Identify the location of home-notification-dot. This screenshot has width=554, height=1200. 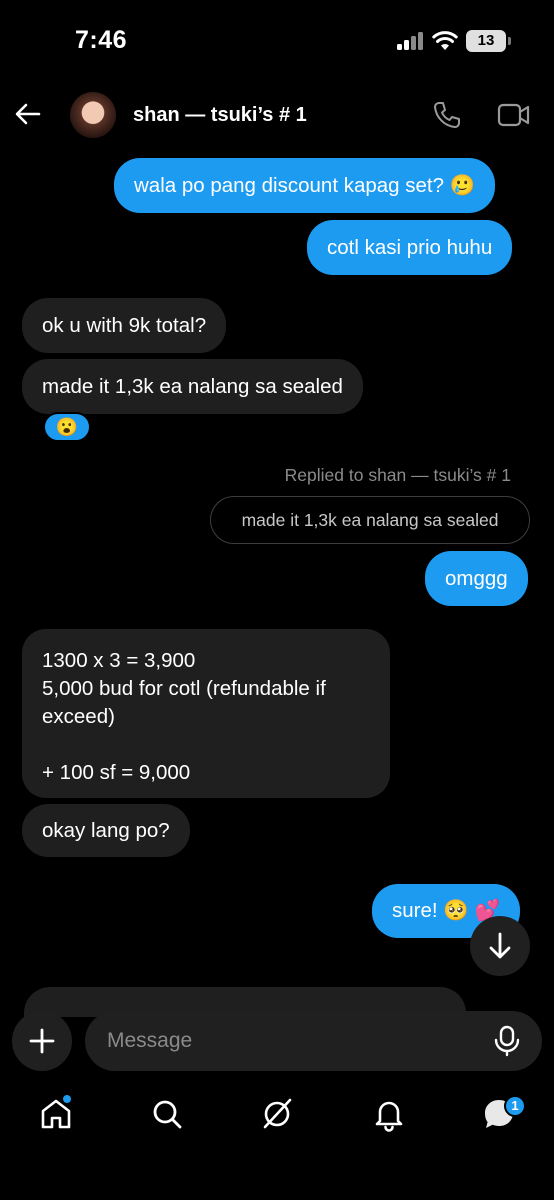
(67, 1099).